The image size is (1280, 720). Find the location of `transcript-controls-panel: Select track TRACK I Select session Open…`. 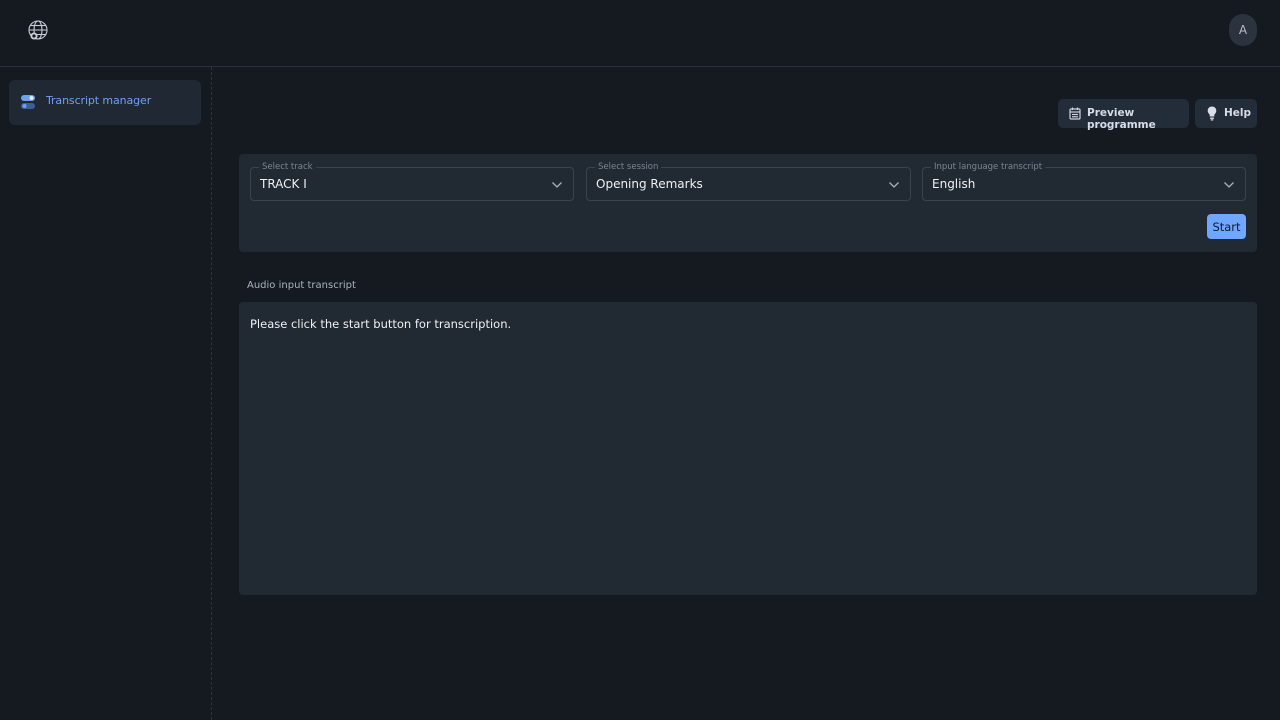

transcript-controls-panel: Select track TRACK I Select session Open… is located at coordinates (748, 203).